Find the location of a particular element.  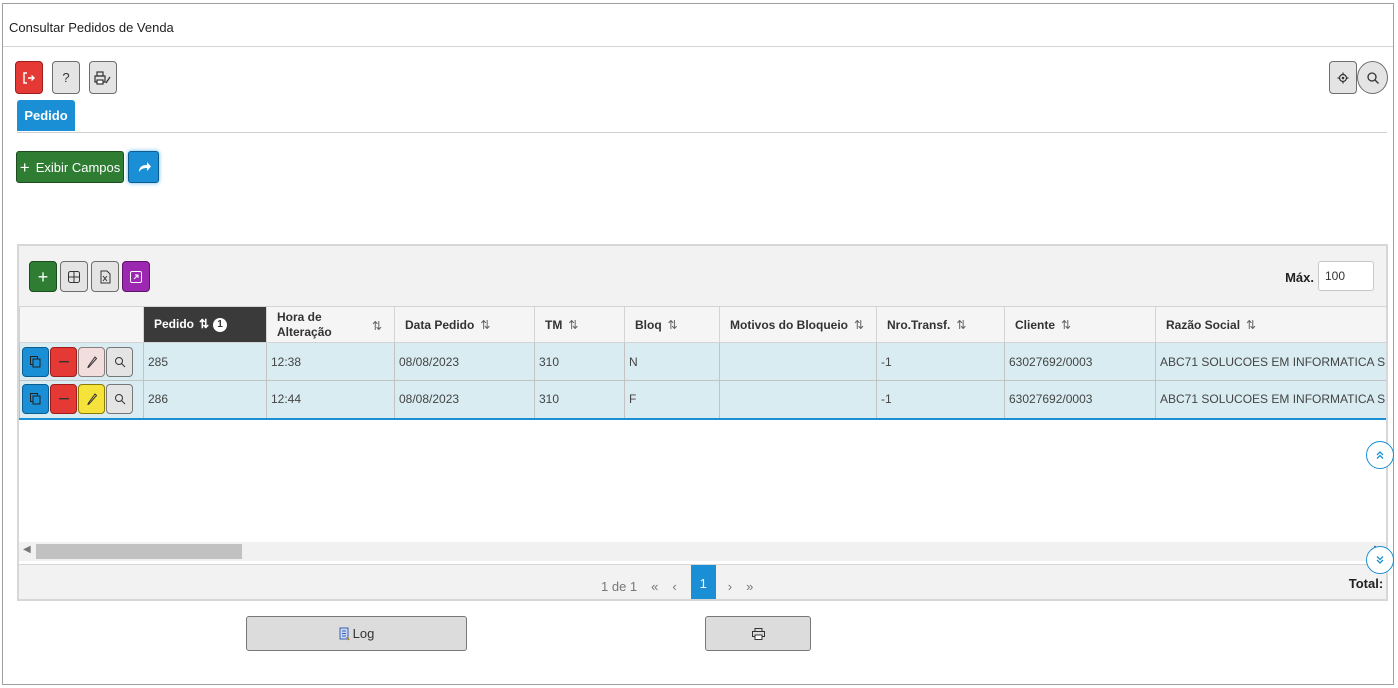

grid-icon is located at coordinates (74, 276).